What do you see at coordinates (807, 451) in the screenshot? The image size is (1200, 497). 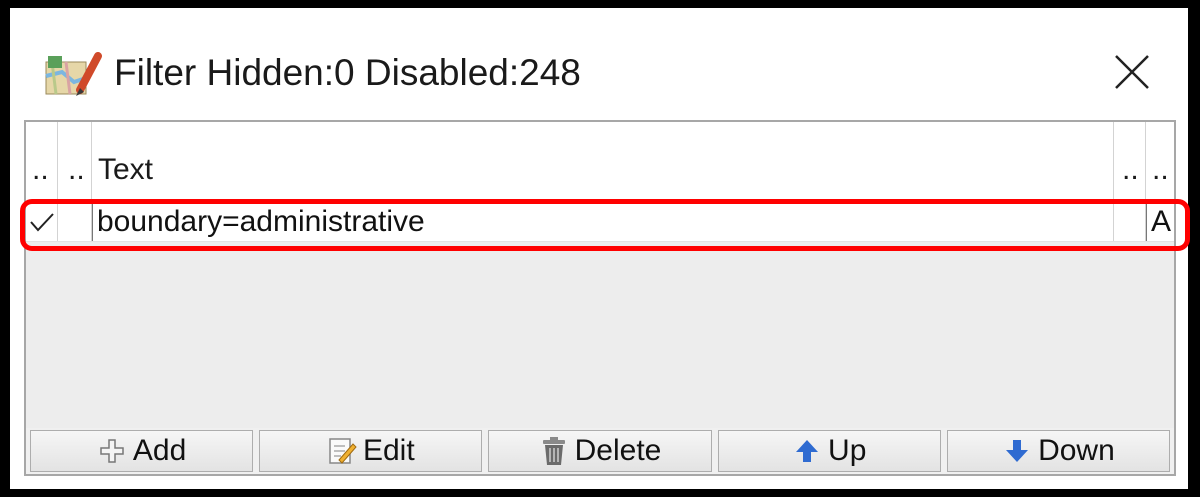 I see `arrow-up-icon` at bounding box center [807, 451].